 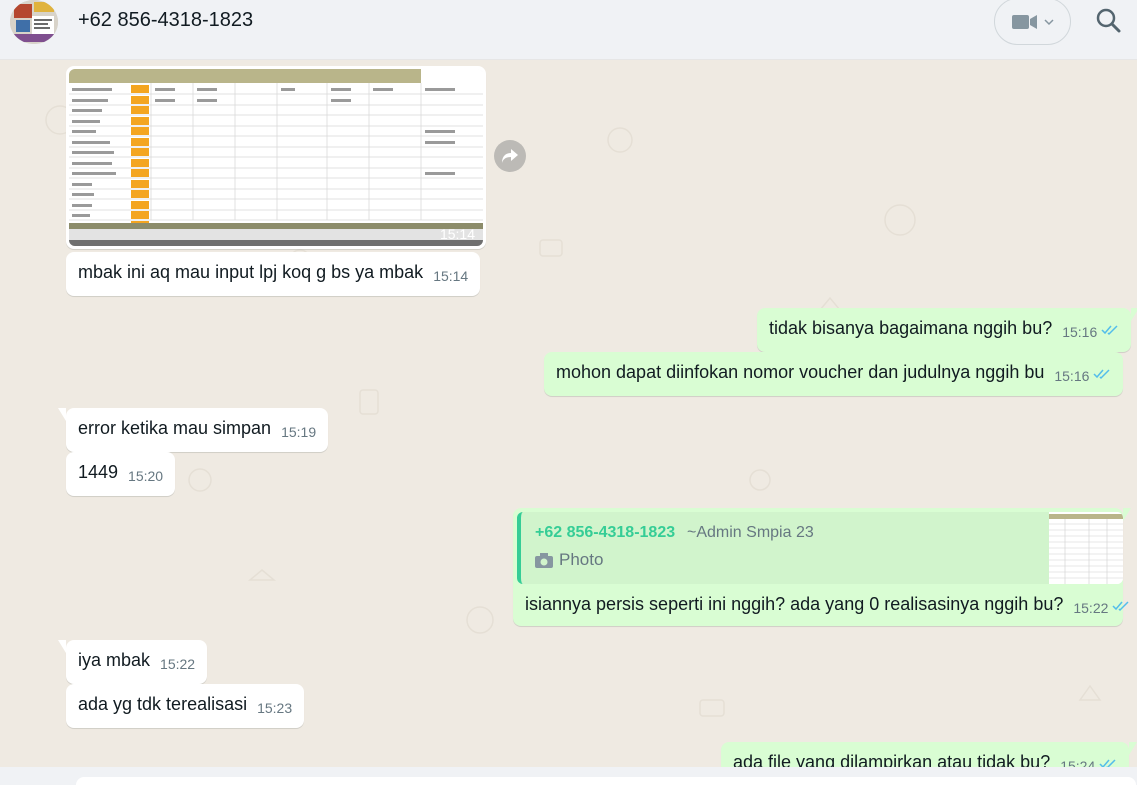 I want to click on message-text: error ketika mau simpan, so click(x=175, y=428).